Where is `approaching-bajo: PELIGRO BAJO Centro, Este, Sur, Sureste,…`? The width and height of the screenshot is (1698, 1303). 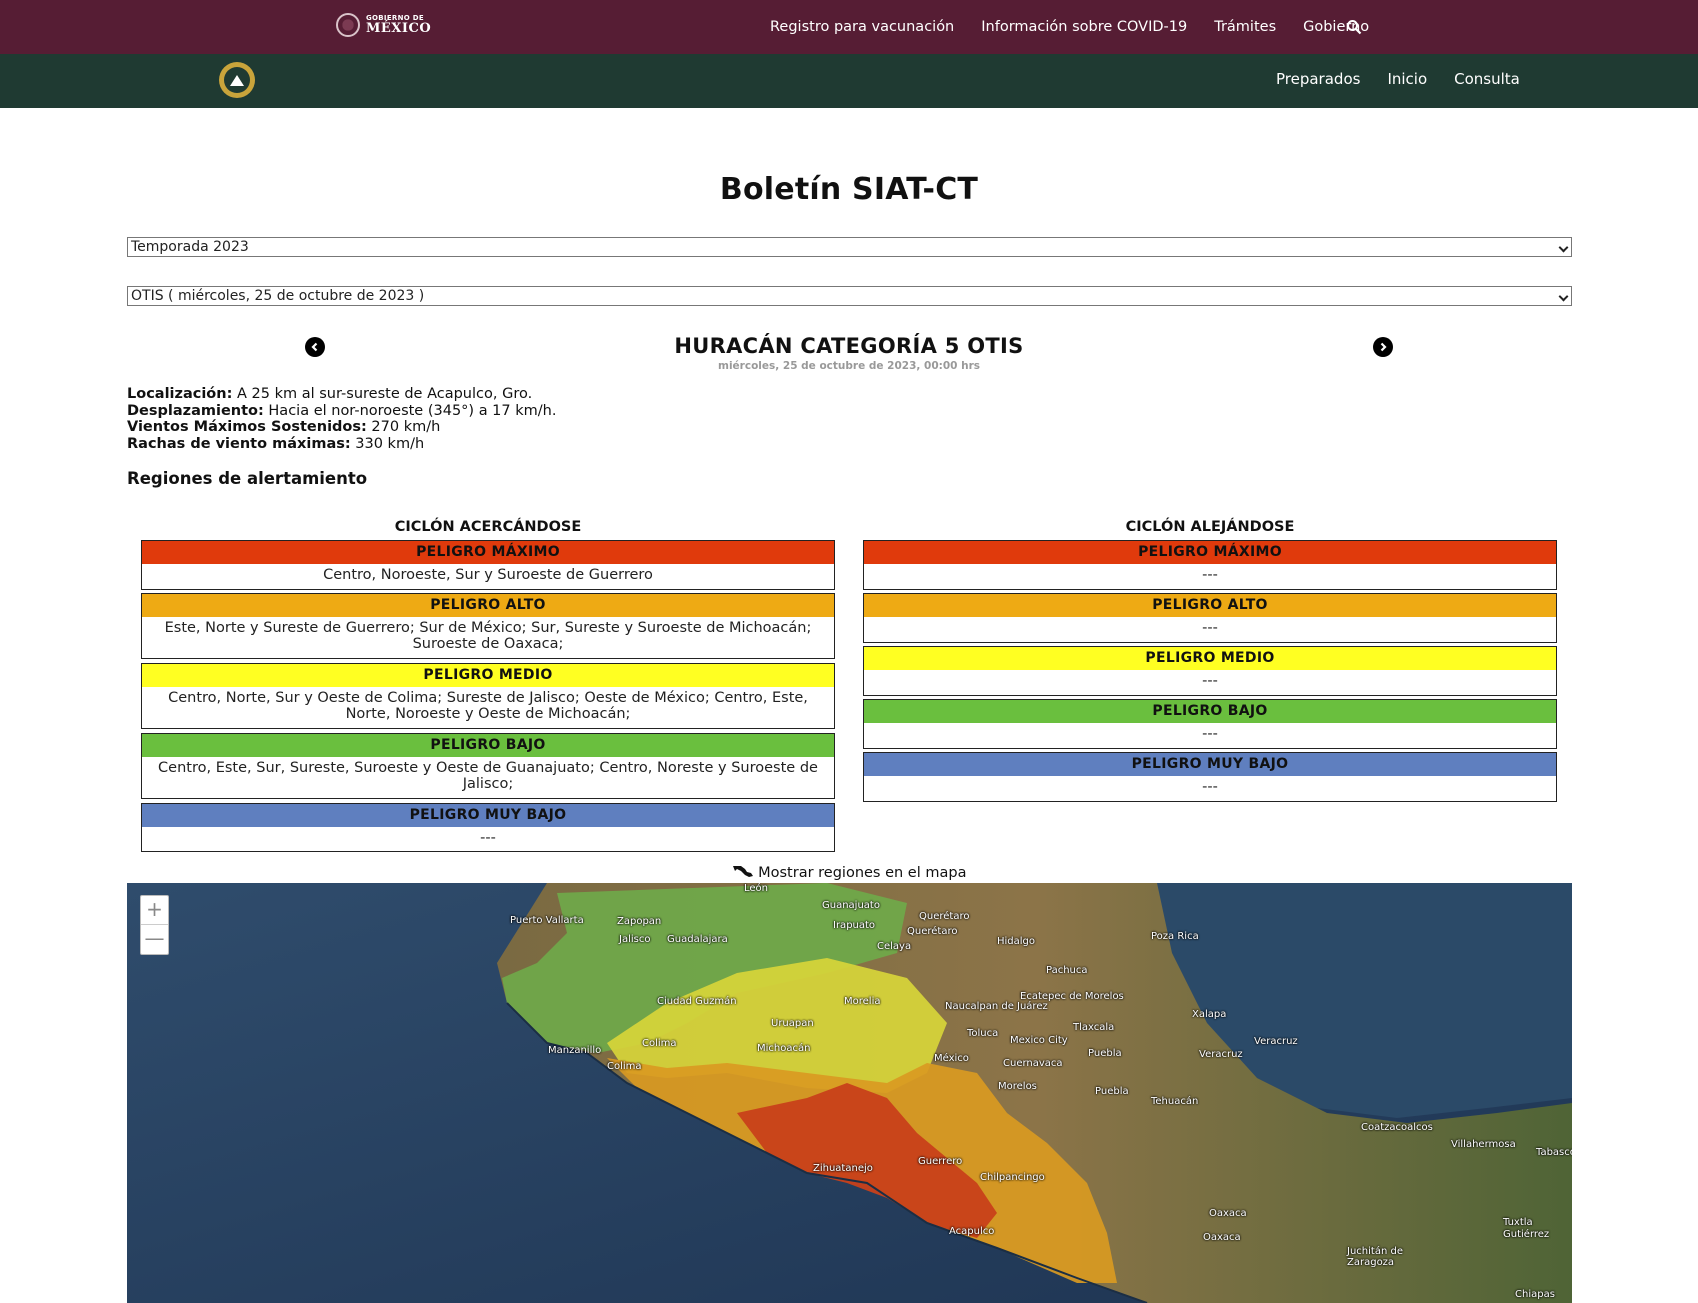
approaching-bajo: PELIGRO BAJO Centro, Este, Sur, Sureste,… is located at coordinates (488, 766).